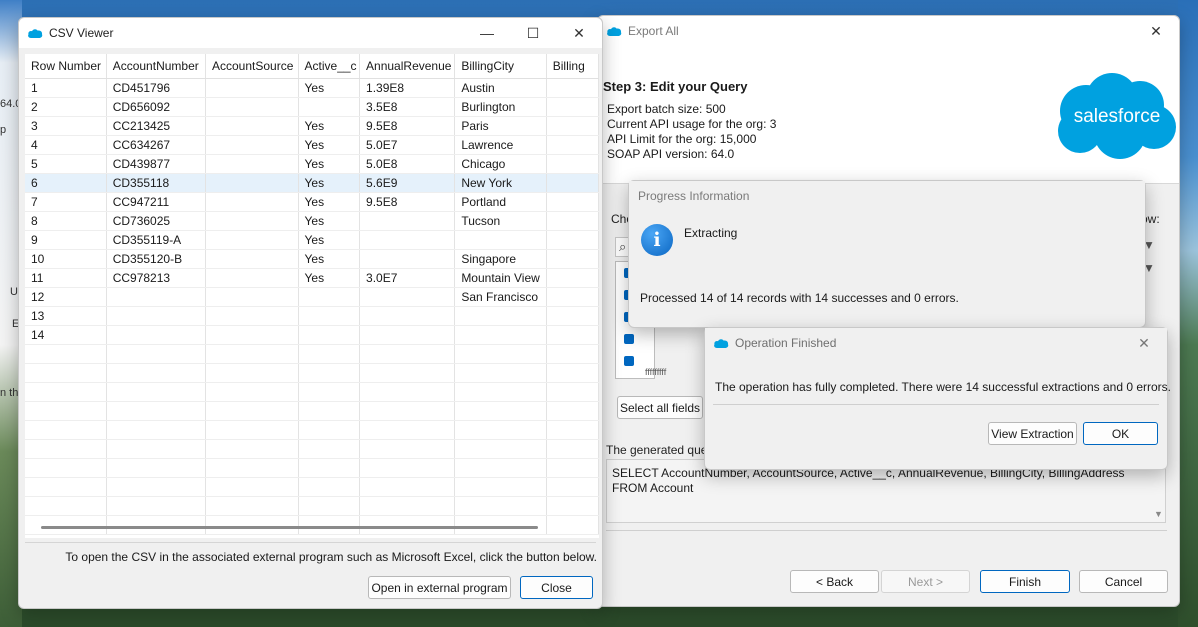  What do you see at coordinates (500, 66) in the screenshot?
I see `column-header: BillingCity` at bounding box center [500, 66].